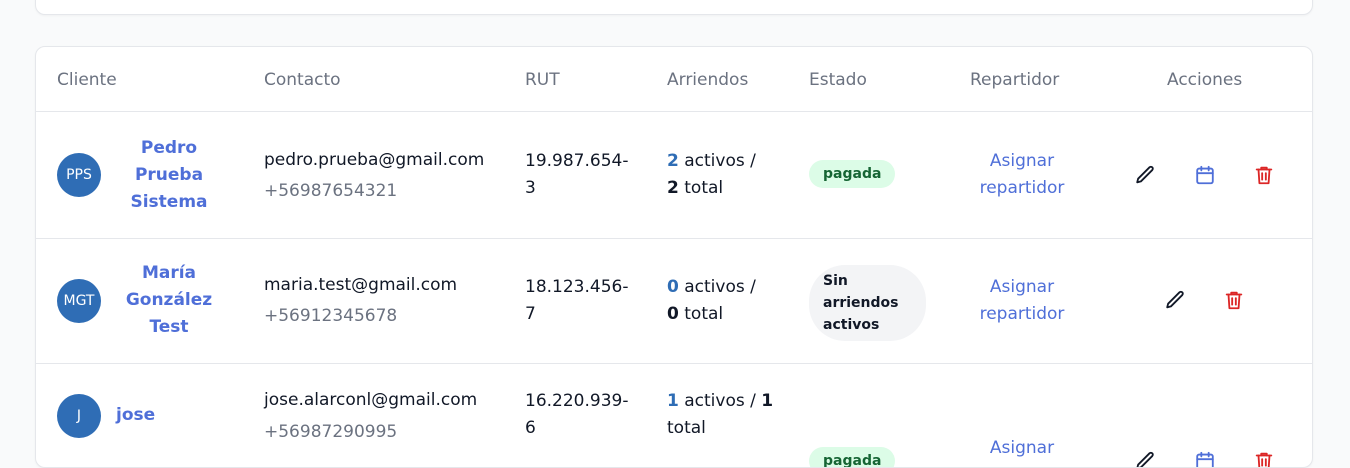 This screenshot has width=1350, height=468. Describe the element at coordinates (530, 188) in the screenshot. I see `rut-line: 3` at that location.